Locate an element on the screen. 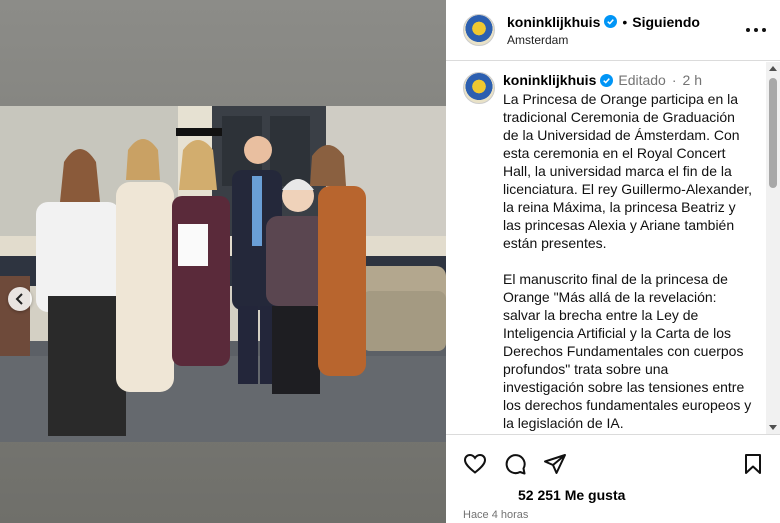 The width and height of the screenshot is (780, 523). like-button is located at coordinates (475, 464).